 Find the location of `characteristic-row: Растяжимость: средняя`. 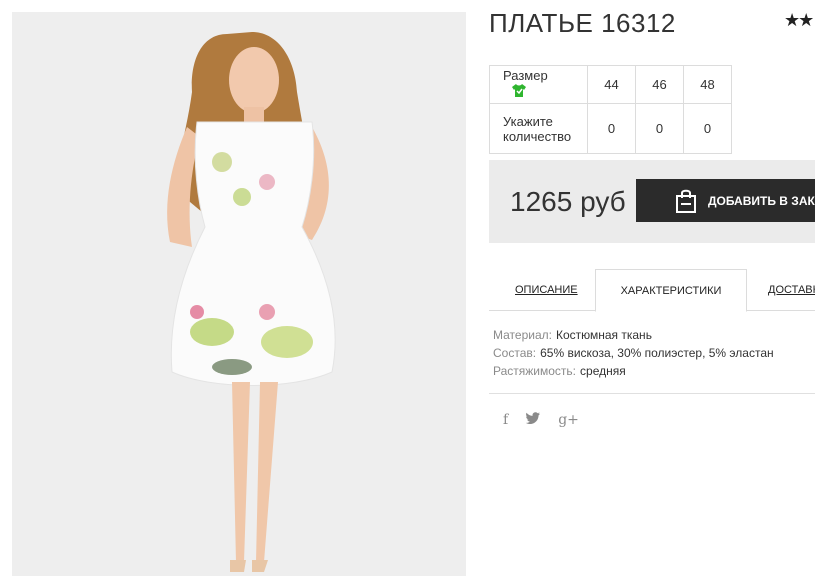

characteristic-row: Растяжимость: средняя is located at coordinates (633, 371).